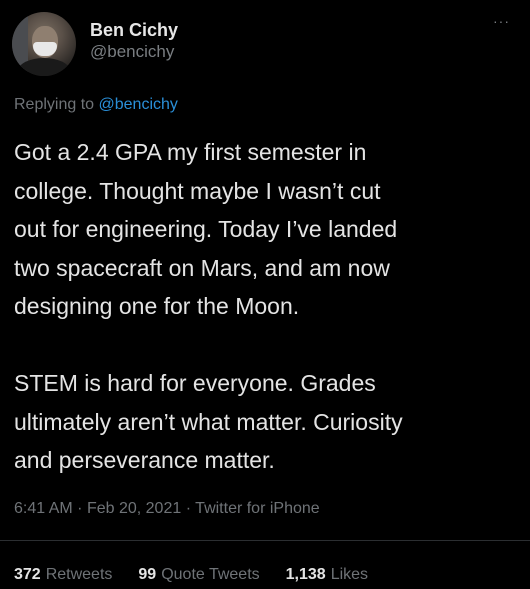 The height and width of the screenshot is (589, 530). I want to click on replying-to: Replying to @bencichy, so click(96, 105).